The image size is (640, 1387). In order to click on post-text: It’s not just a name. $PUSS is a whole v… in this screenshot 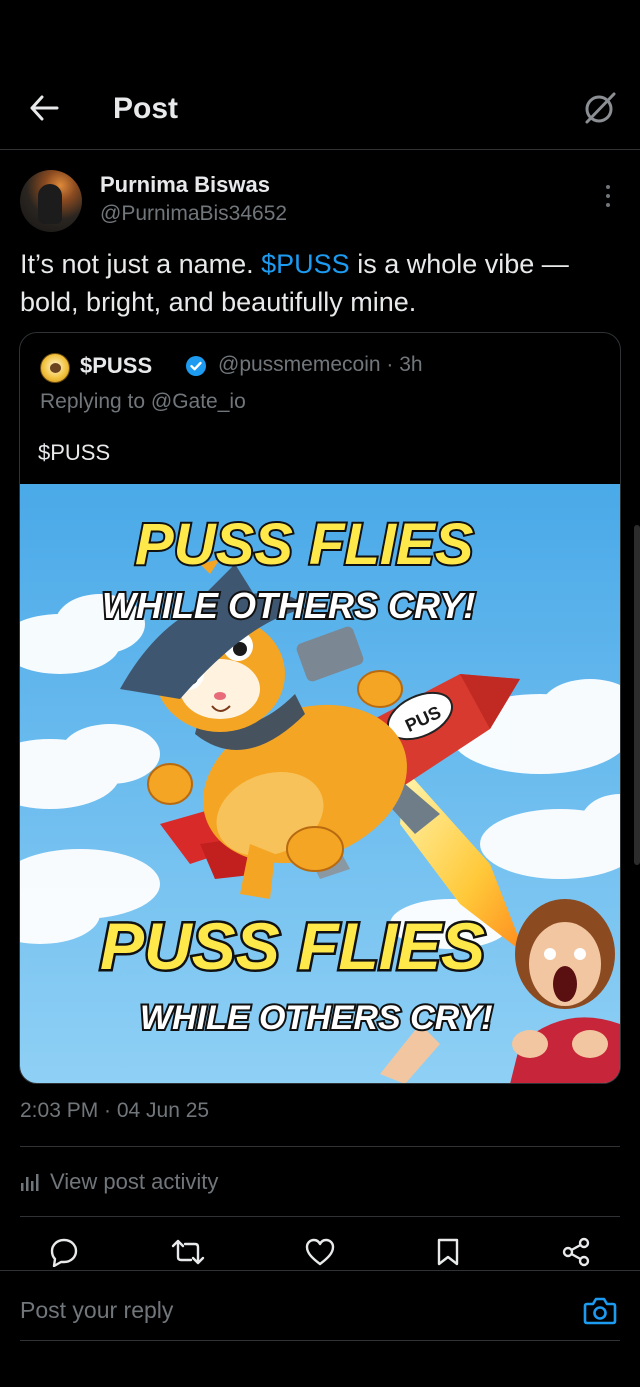, I will do `click(320, 283)`.